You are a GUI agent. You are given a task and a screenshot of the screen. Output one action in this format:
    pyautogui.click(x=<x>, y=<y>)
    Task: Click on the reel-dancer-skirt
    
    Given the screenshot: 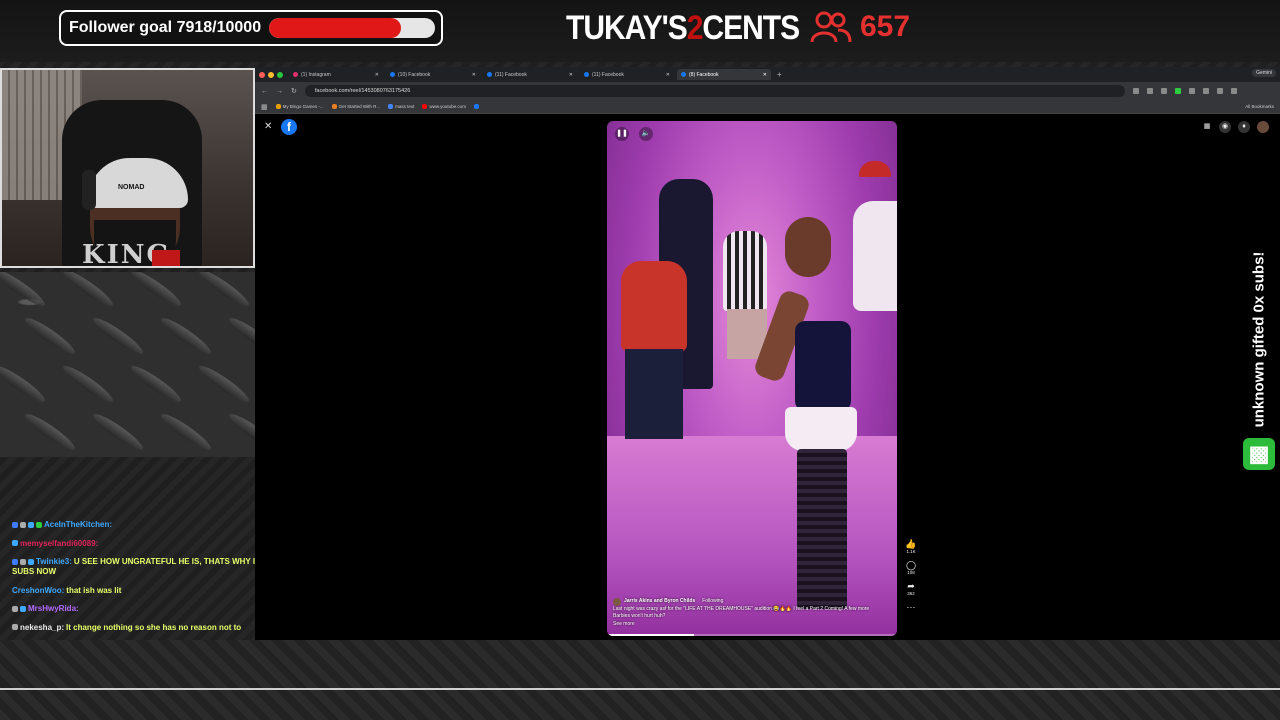 What is the action you would take?
    pyautogui.click(x=821, y=429)
    